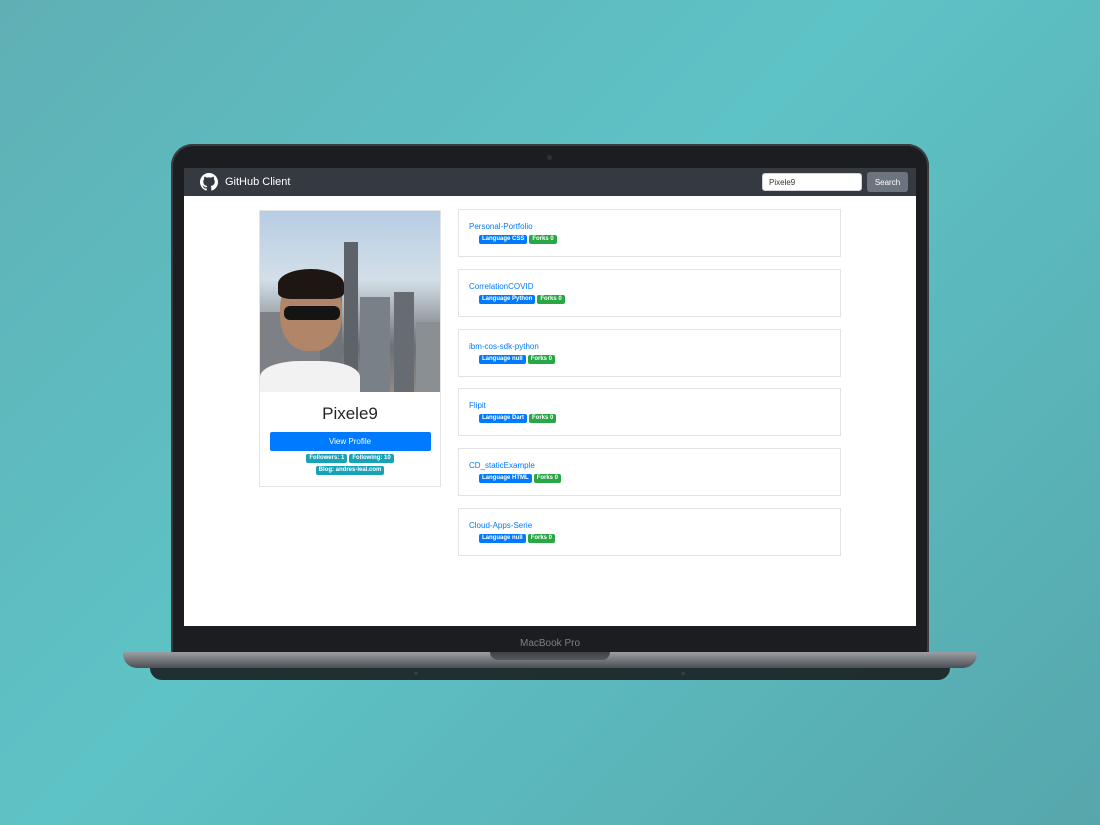  I want to click on search-input, so click(812, 182).